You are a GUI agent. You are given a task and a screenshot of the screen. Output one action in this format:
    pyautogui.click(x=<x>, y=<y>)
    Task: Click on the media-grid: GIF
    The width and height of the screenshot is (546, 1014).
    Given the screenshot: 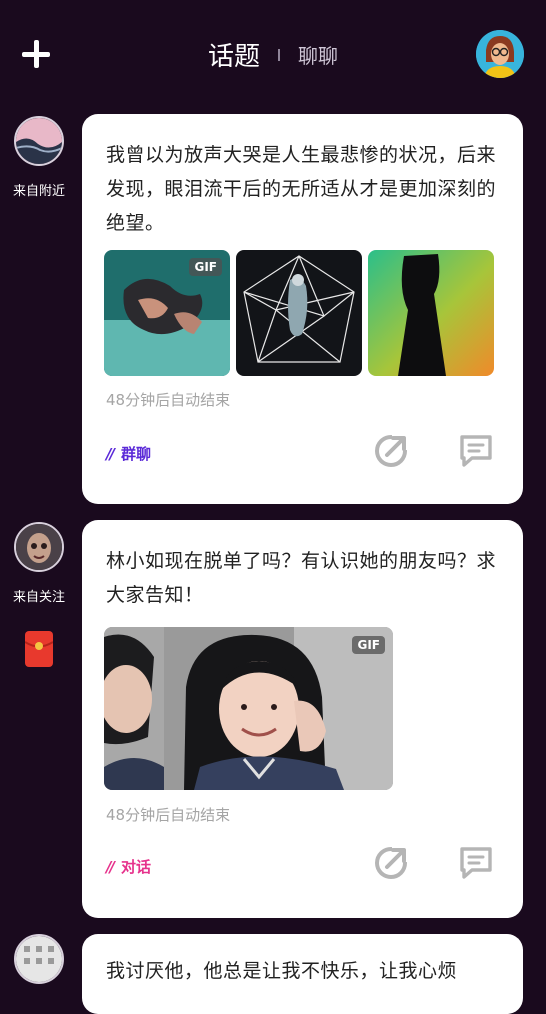 What is the action you would take?
    pyautogui.click(x=300, y=313)
    